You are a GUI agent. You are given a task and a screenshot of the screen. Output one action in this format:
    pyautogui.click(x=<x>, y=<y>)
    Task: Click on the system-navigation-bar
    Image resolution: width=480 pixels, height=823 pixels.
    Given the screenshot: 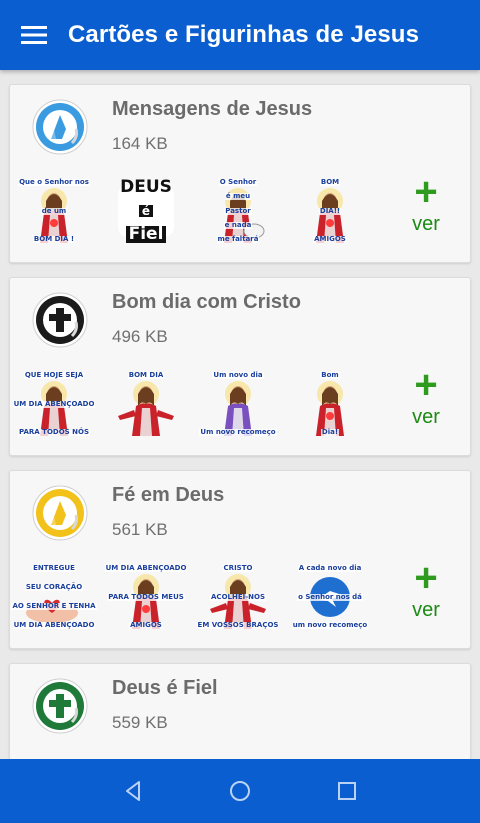 What is the action you would take?
    pyautogui.click(x=240, y=791)
    